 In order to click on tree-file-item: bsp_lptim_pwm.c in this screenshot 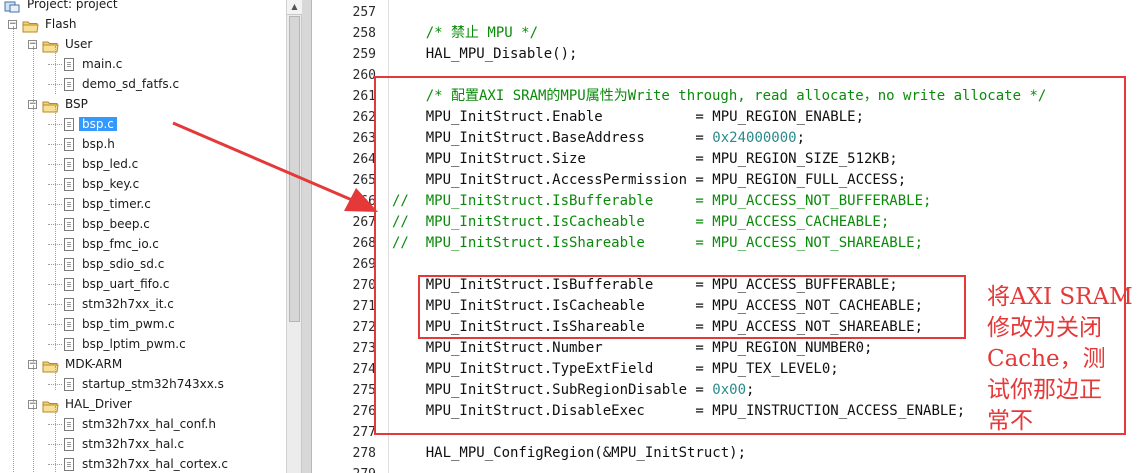, I will do `click(134, 344)`.